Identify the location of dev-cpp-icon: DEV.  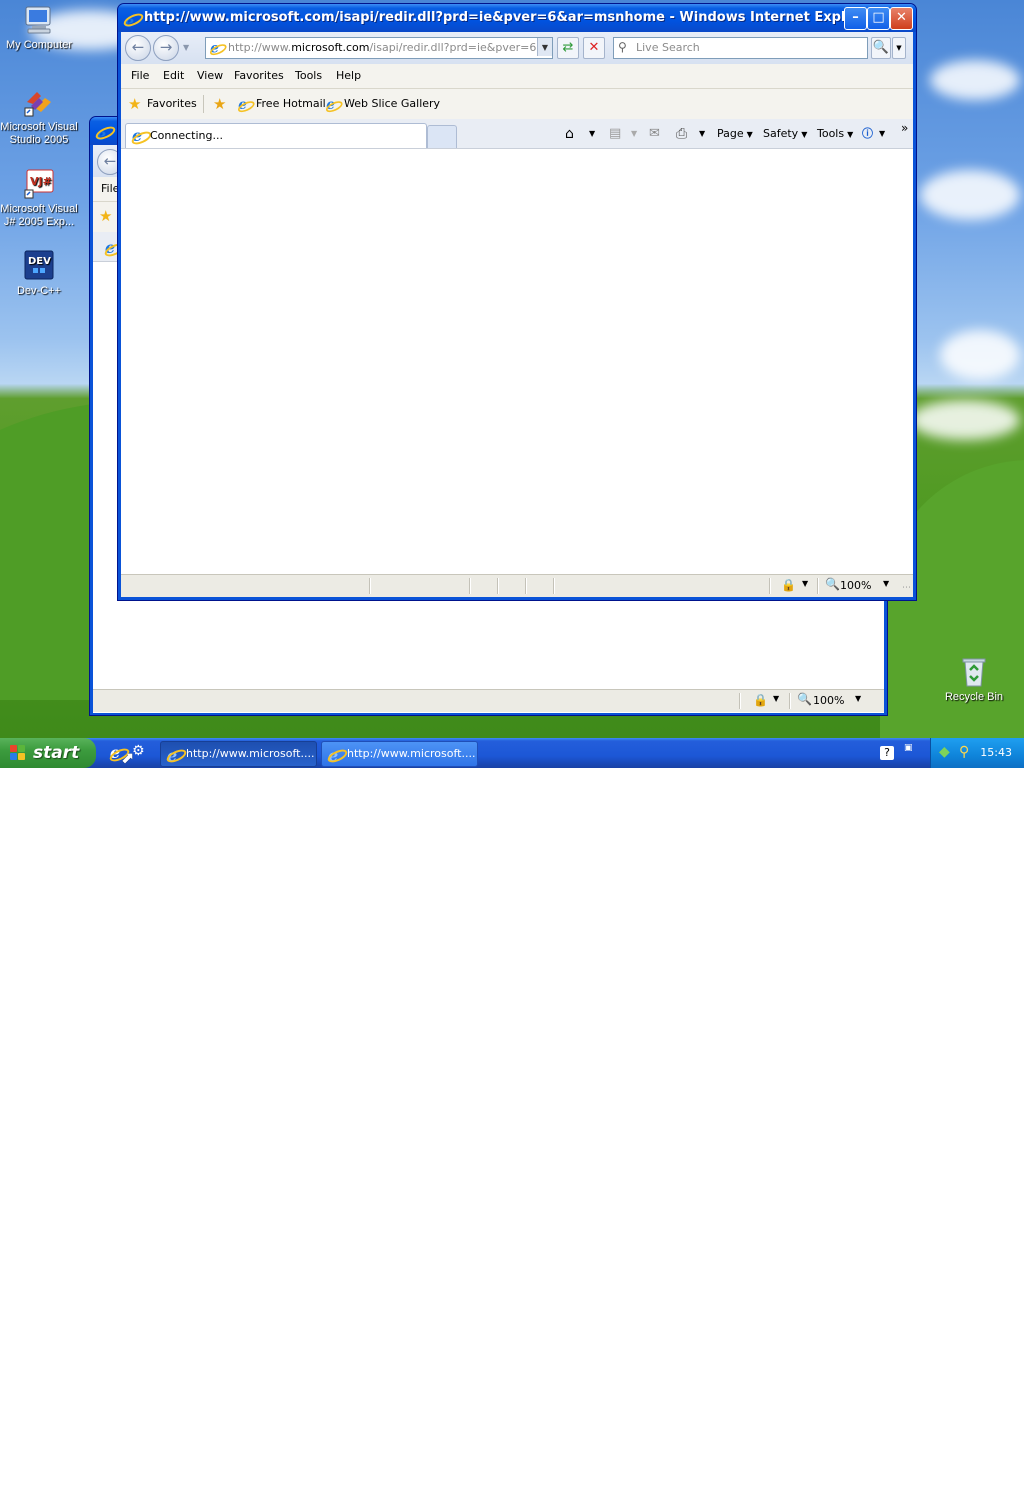
(39, 266).